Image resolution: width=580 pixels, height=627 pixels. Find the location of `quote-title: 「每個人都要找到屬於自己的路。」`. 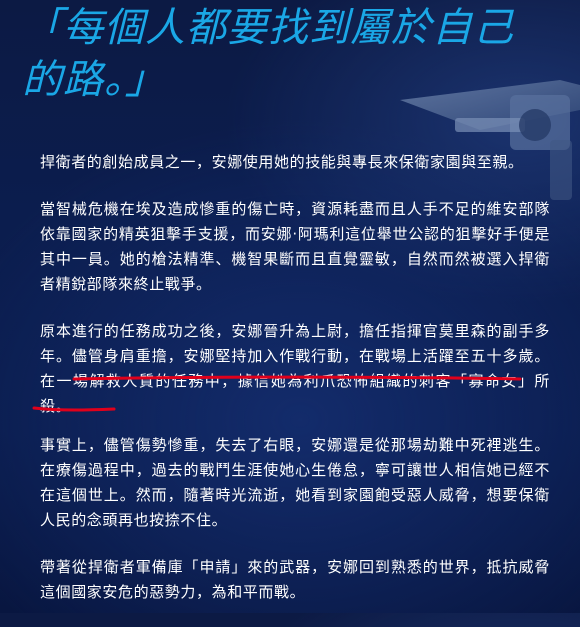

quote-title: 「每個人都要找到屬於自己的路。」 is located at coordinates (268, 54).